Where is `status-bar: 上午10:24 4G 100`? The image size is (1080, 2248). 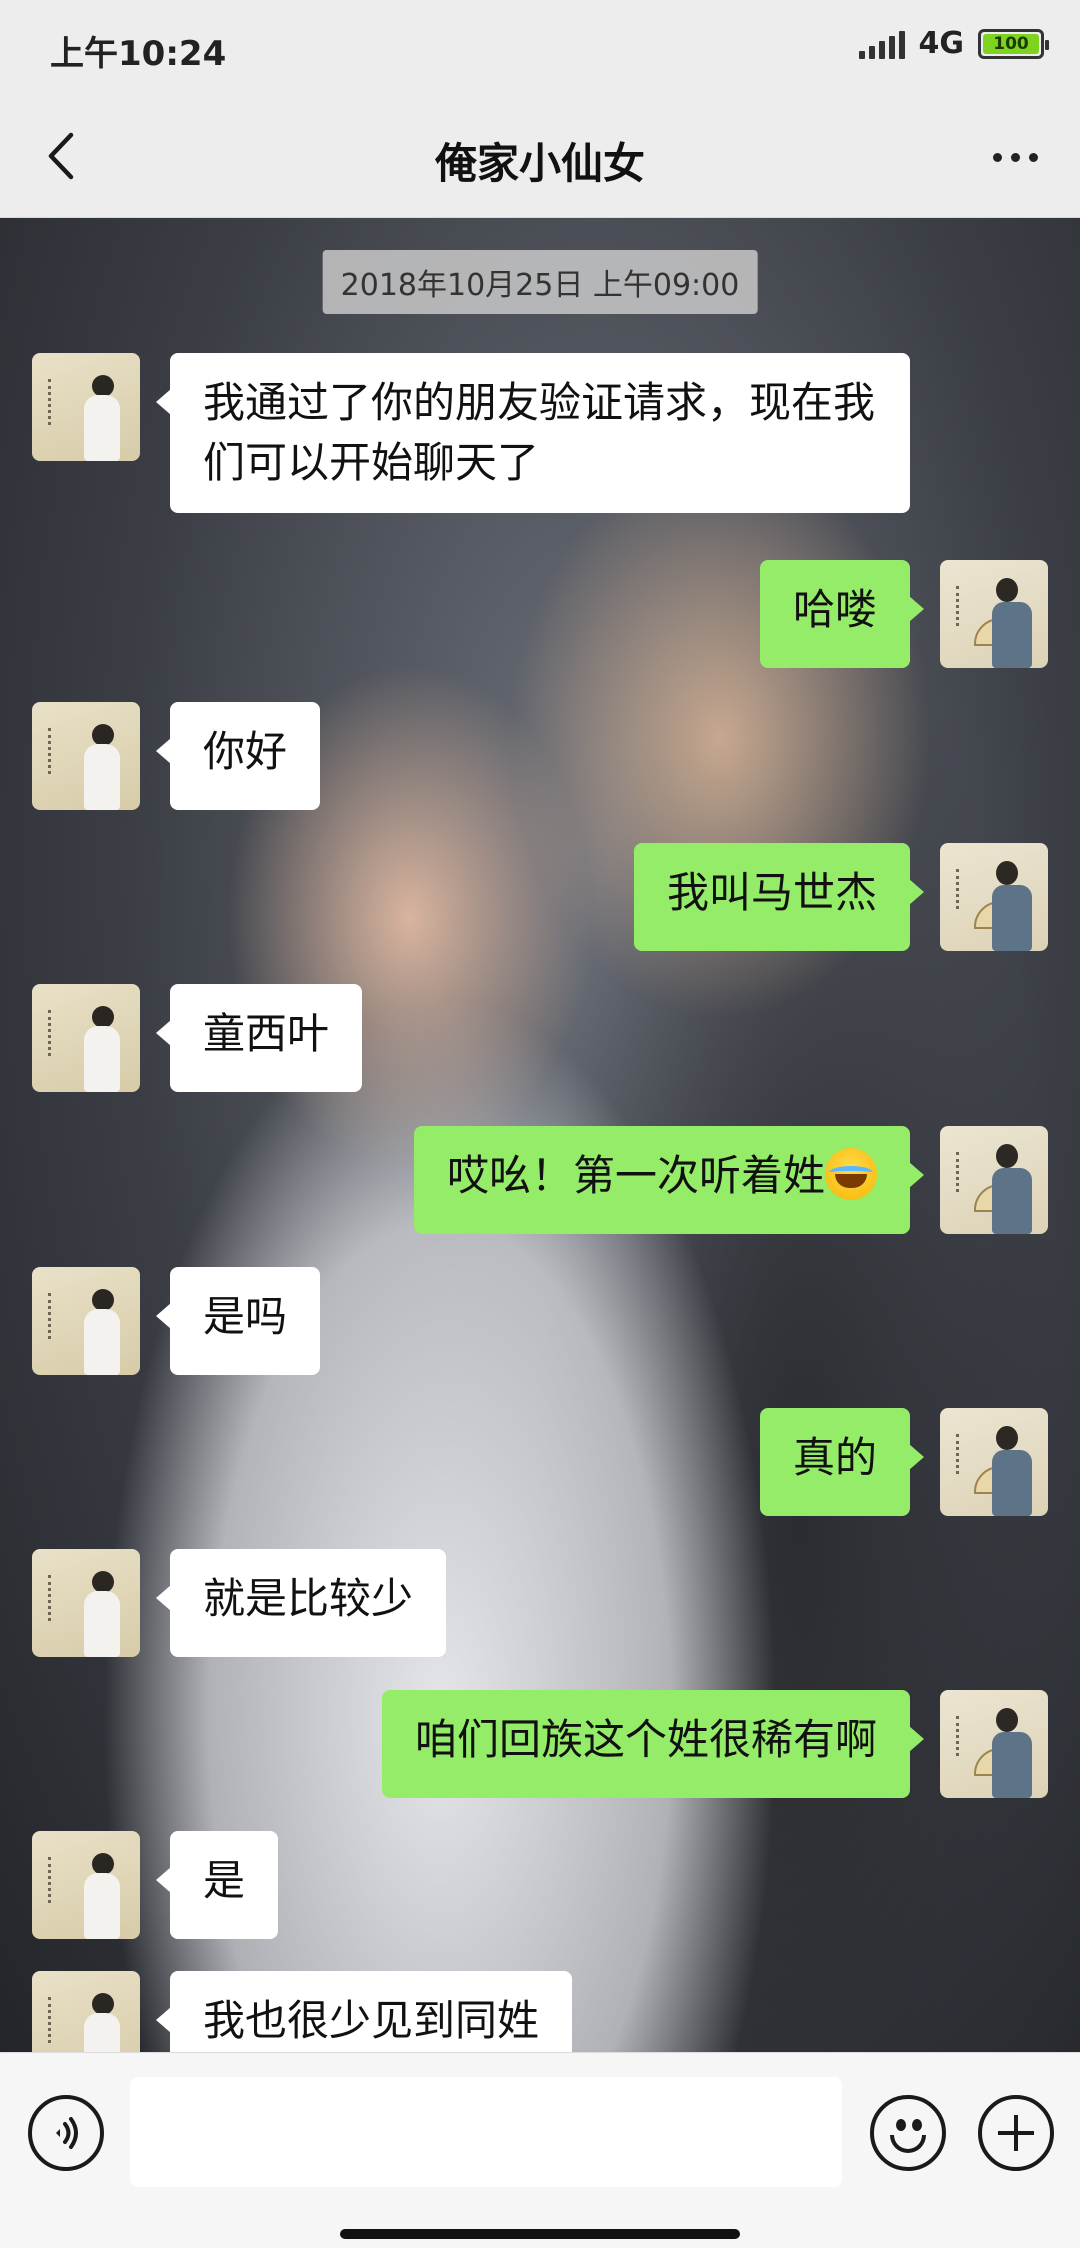
status-bar: 上午10:24 4G 100 is located at coordinates (540, 48).